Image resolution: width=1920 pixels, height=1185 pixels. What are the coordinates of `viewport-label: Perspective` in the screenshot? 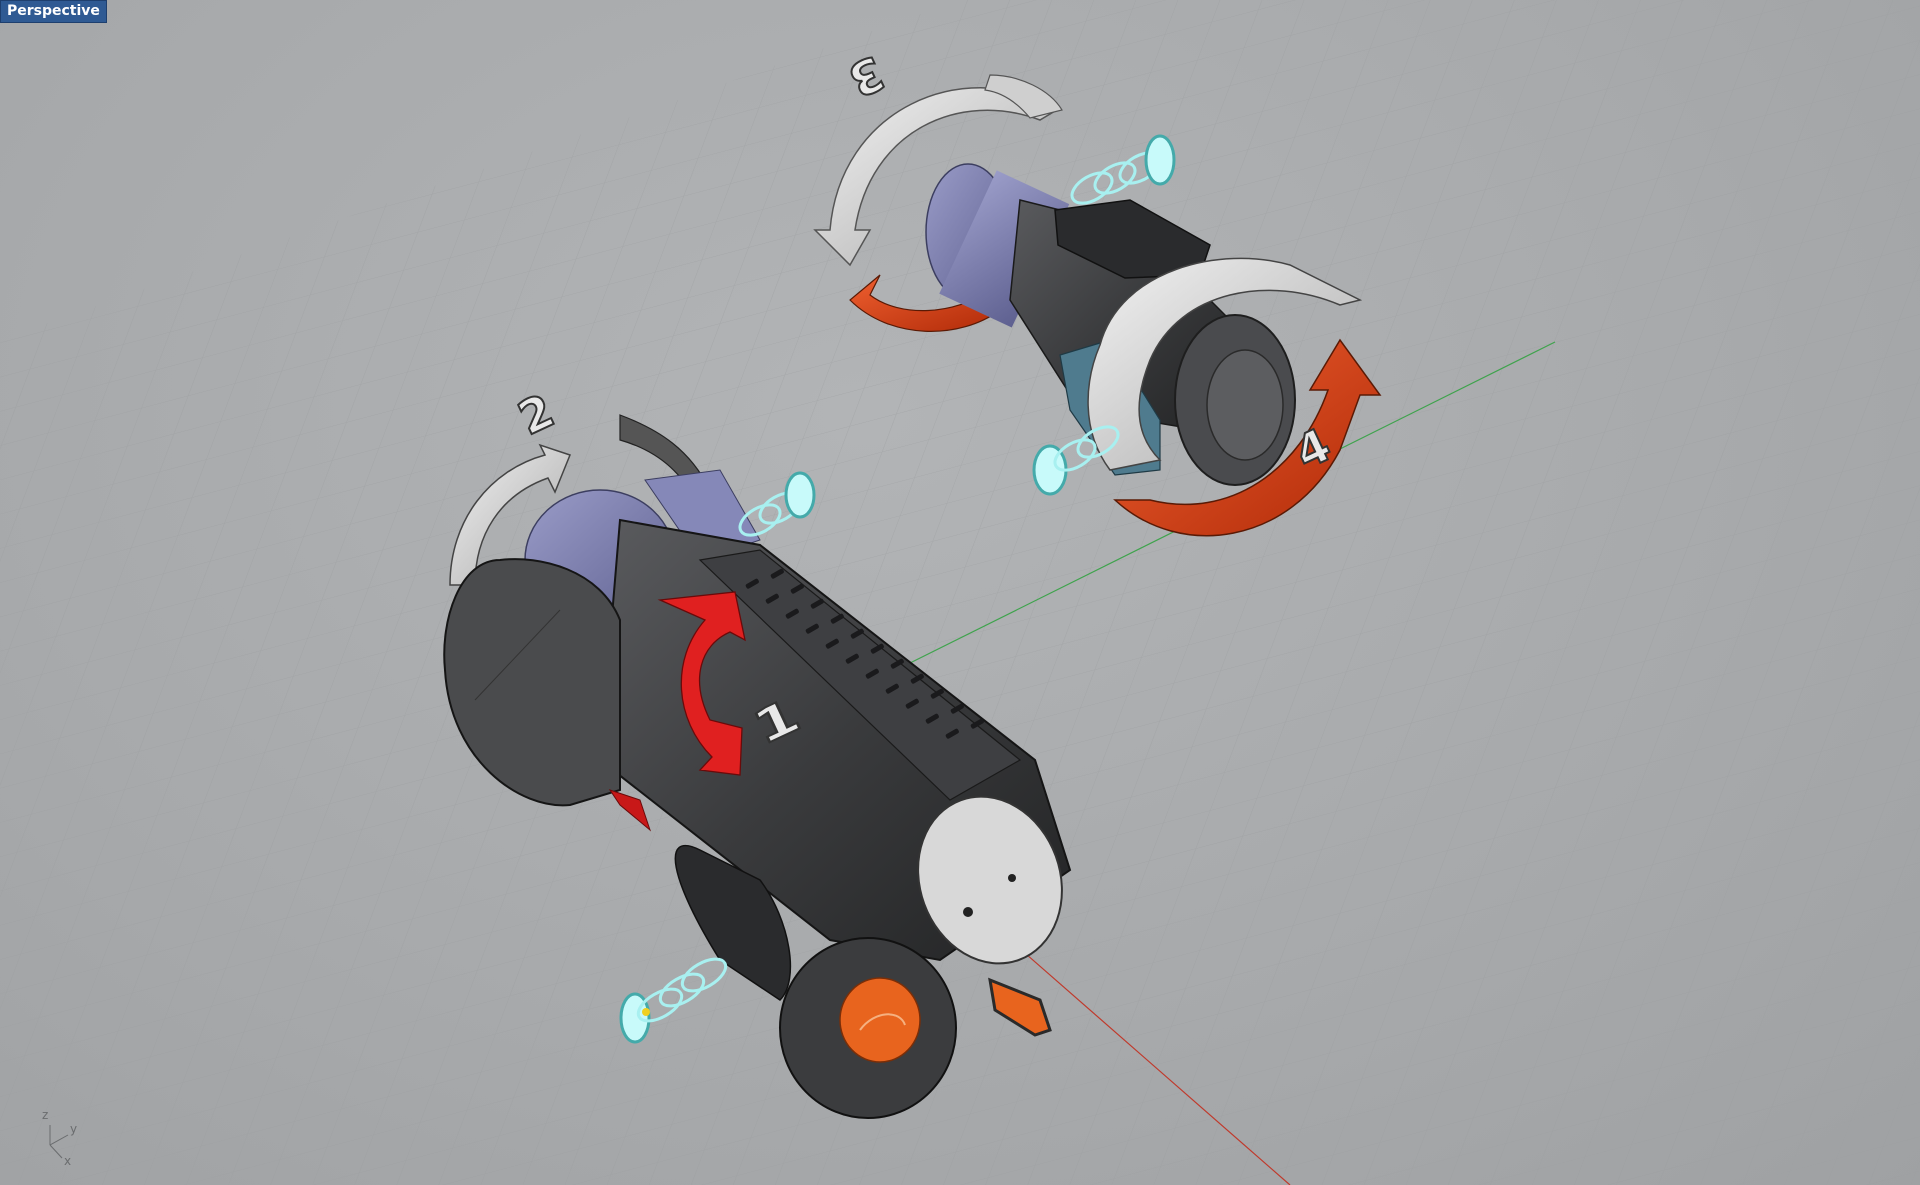 It's located at (53, 11).